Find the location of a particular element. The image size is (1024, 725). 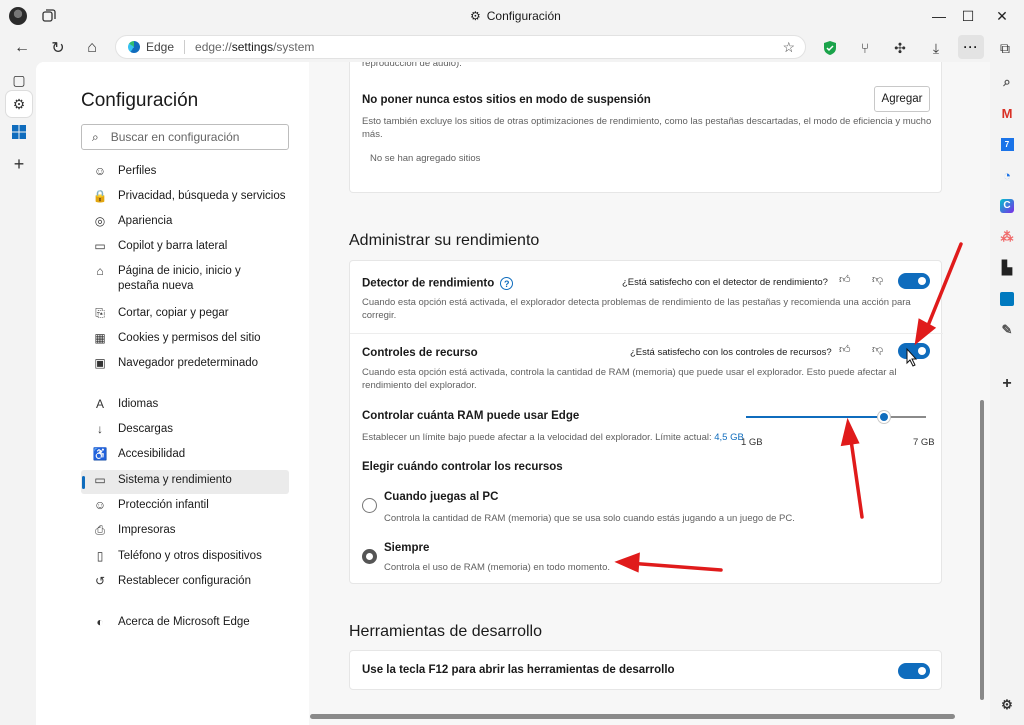

add-sidebar-app-plus-icon: + is located at coordinates (1007, 384).